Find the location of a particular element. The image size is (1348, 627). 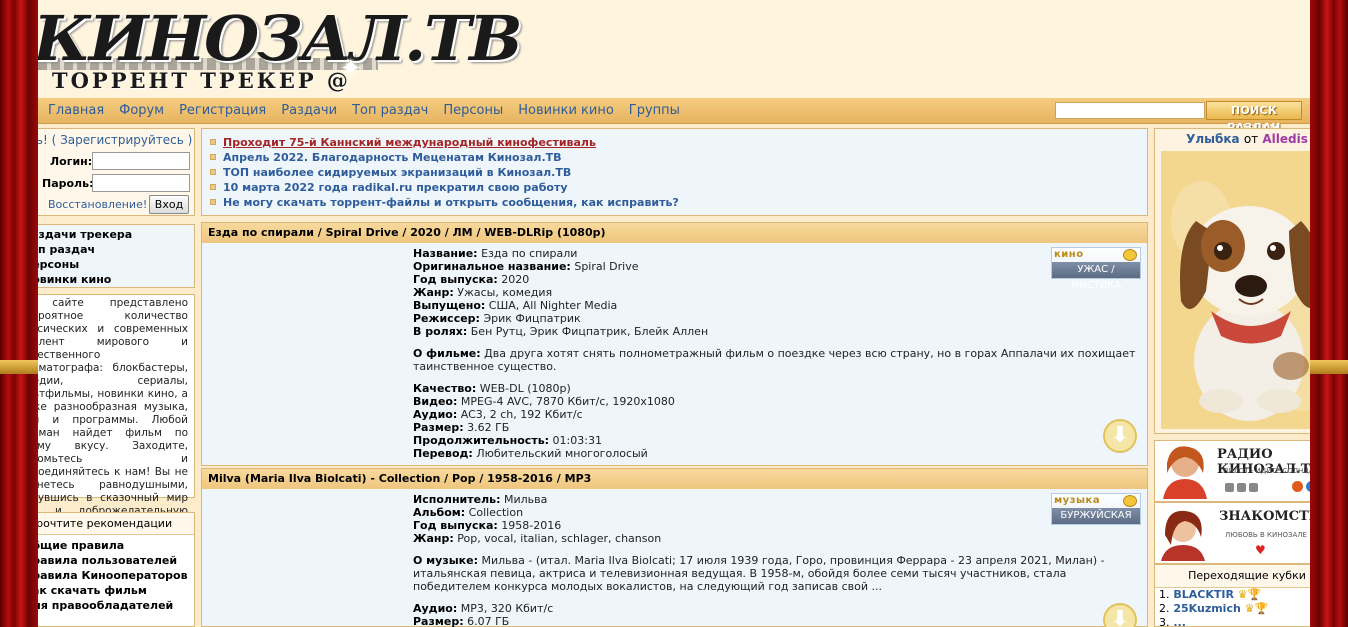

heart-icon: ♥ is located at coordinates (1260, 550).